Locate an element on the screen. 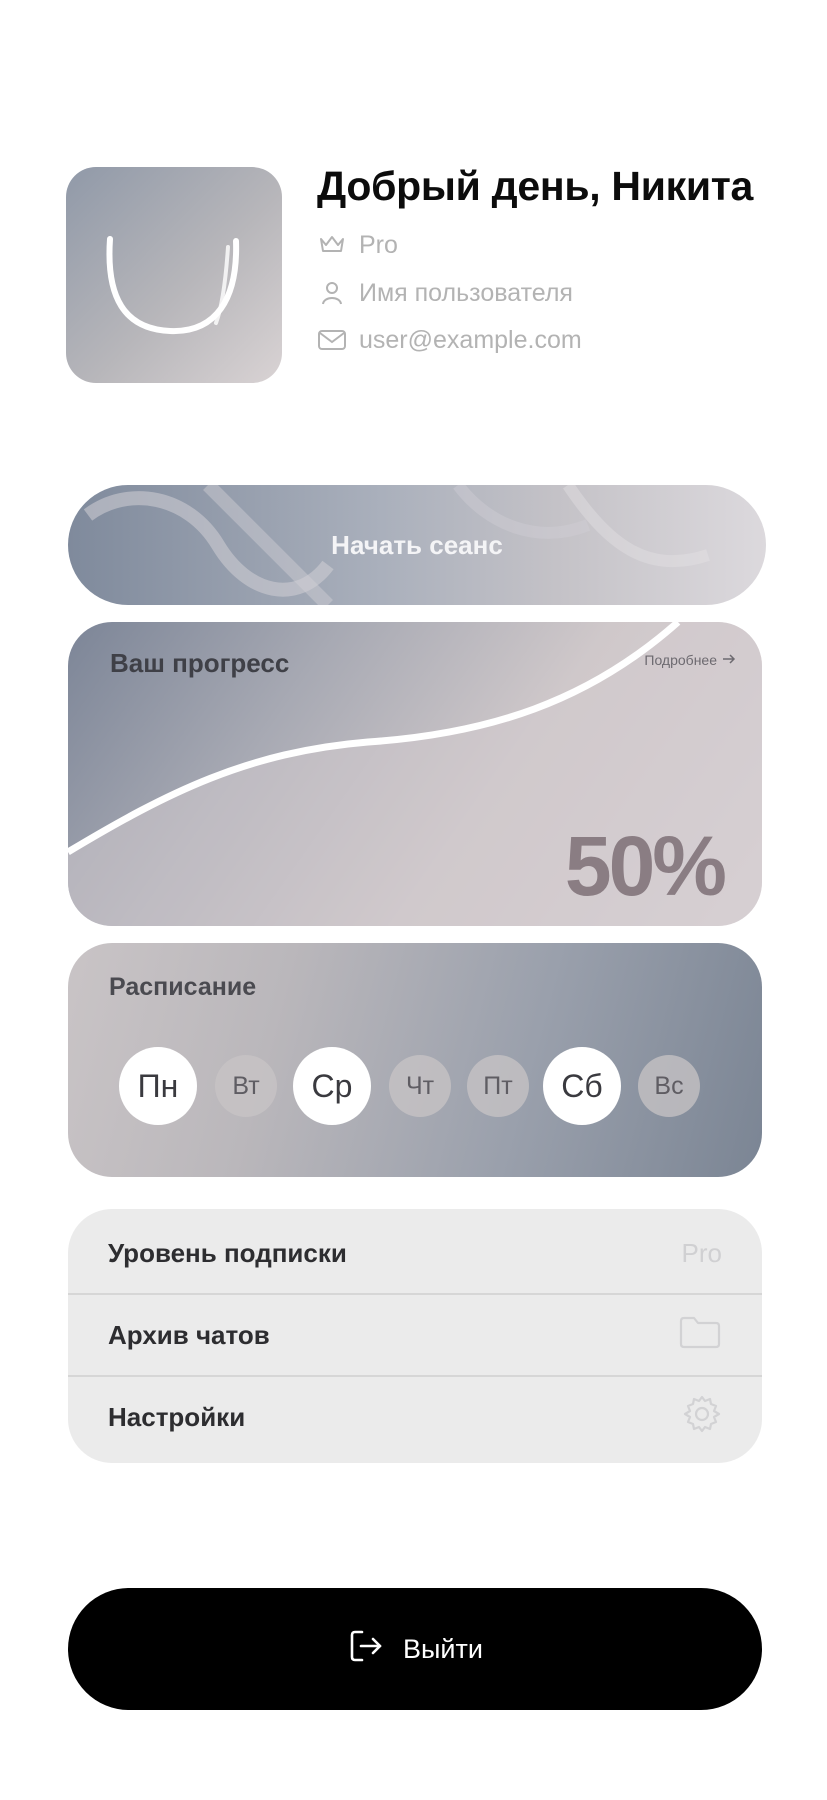 This screenshot has height=1800, width=827. plan-label: Pro is located at coordinates (378, 244).